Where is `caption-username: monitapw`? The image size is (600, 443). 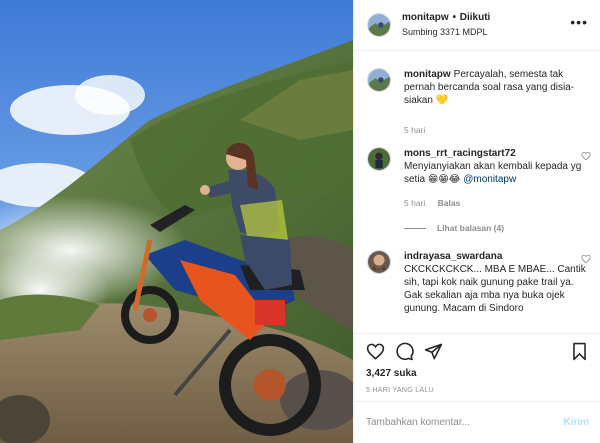
caption-username: monitapw is located at coordinates (427, 74).